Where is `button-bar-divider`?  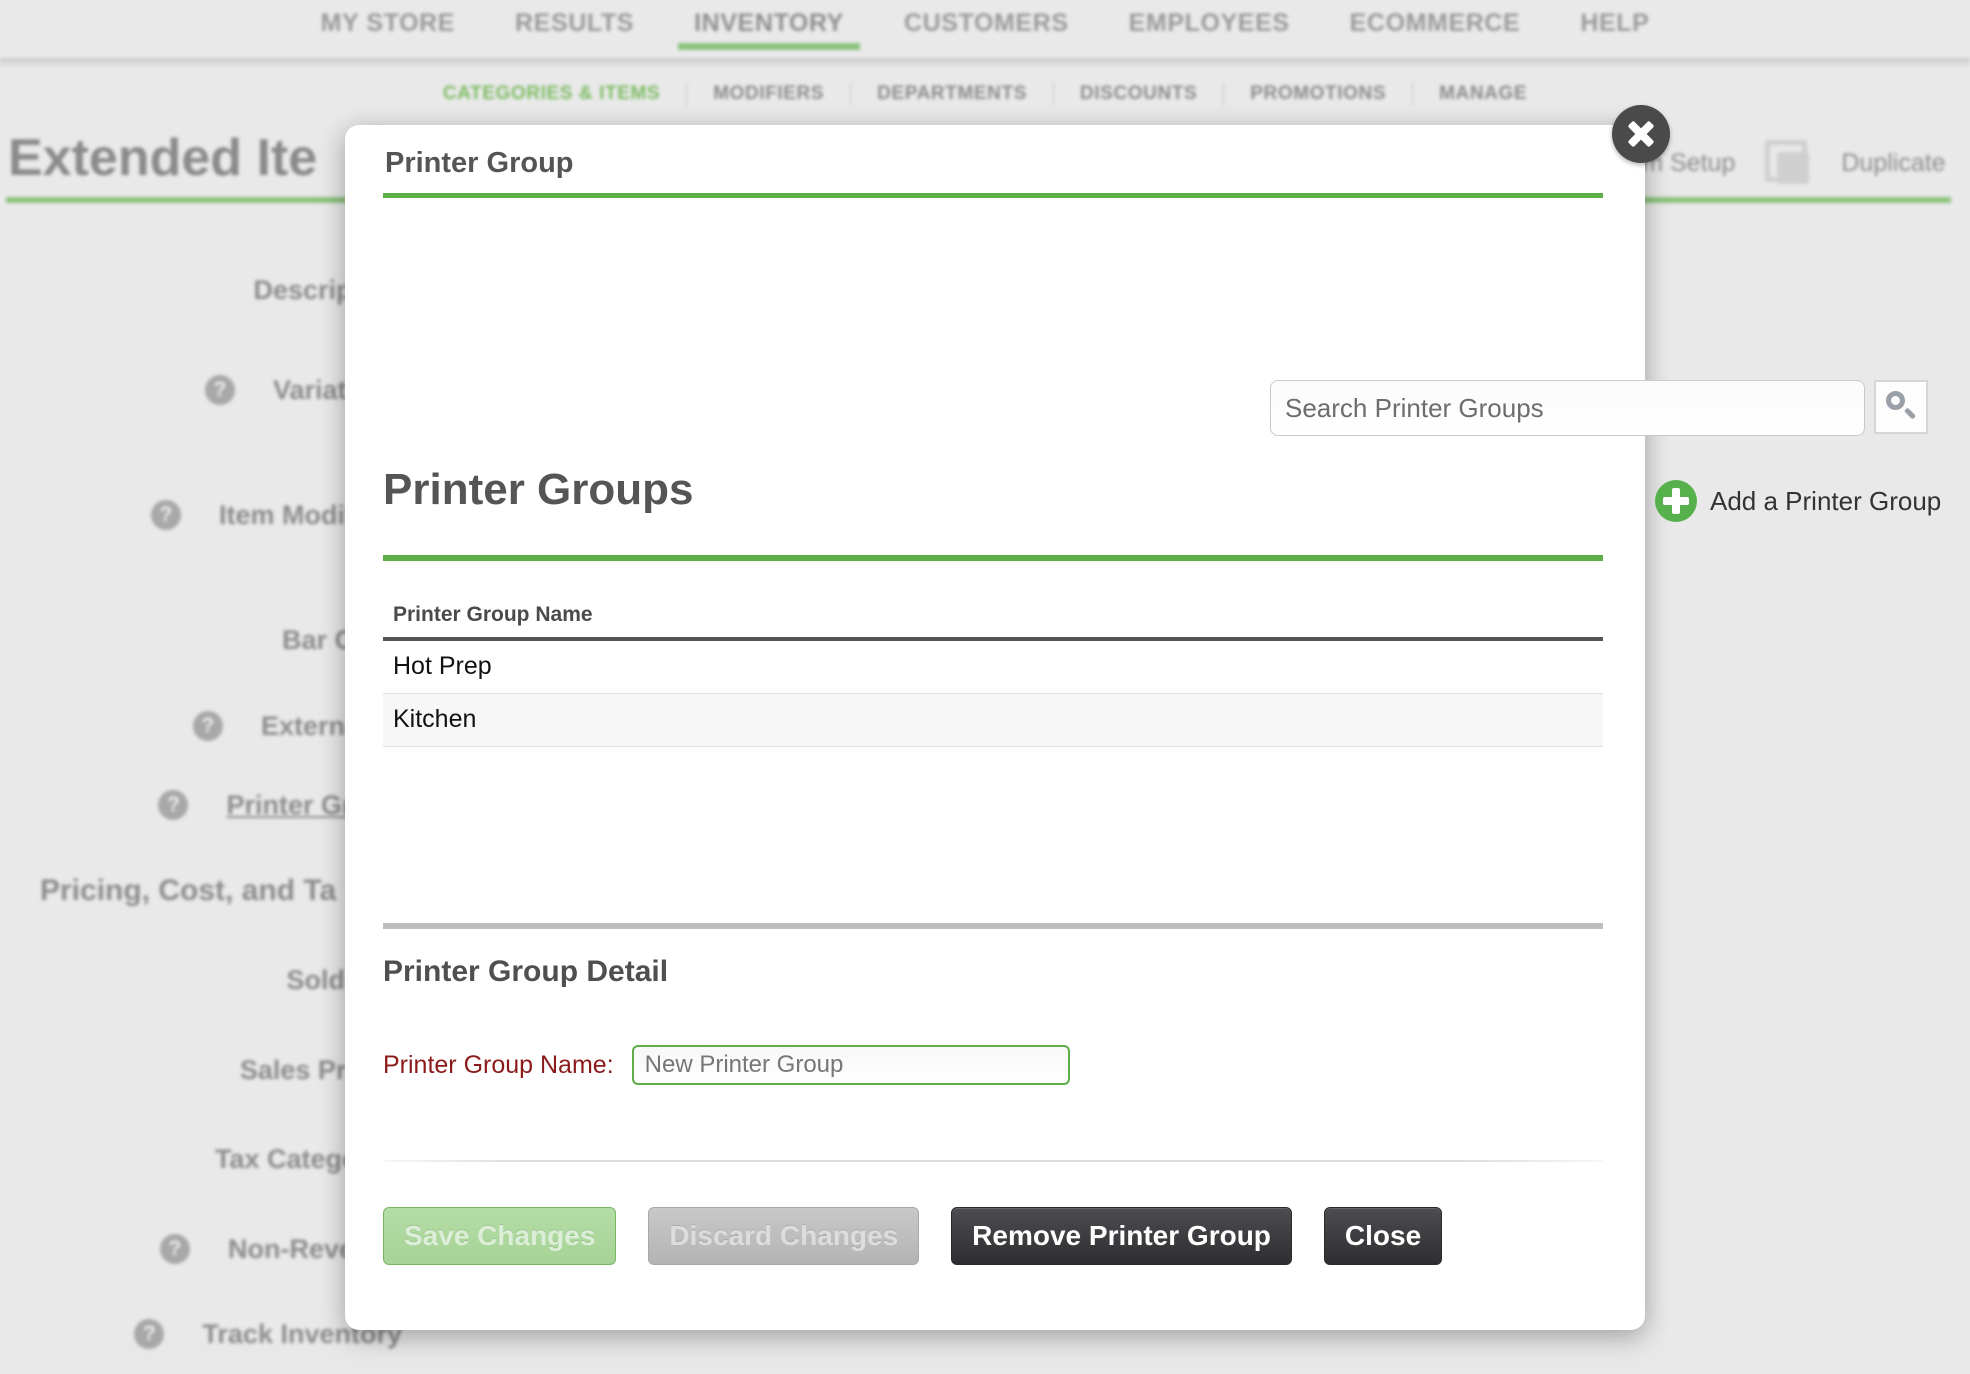
button-bar-divider is located at coordinates (993, 1161).